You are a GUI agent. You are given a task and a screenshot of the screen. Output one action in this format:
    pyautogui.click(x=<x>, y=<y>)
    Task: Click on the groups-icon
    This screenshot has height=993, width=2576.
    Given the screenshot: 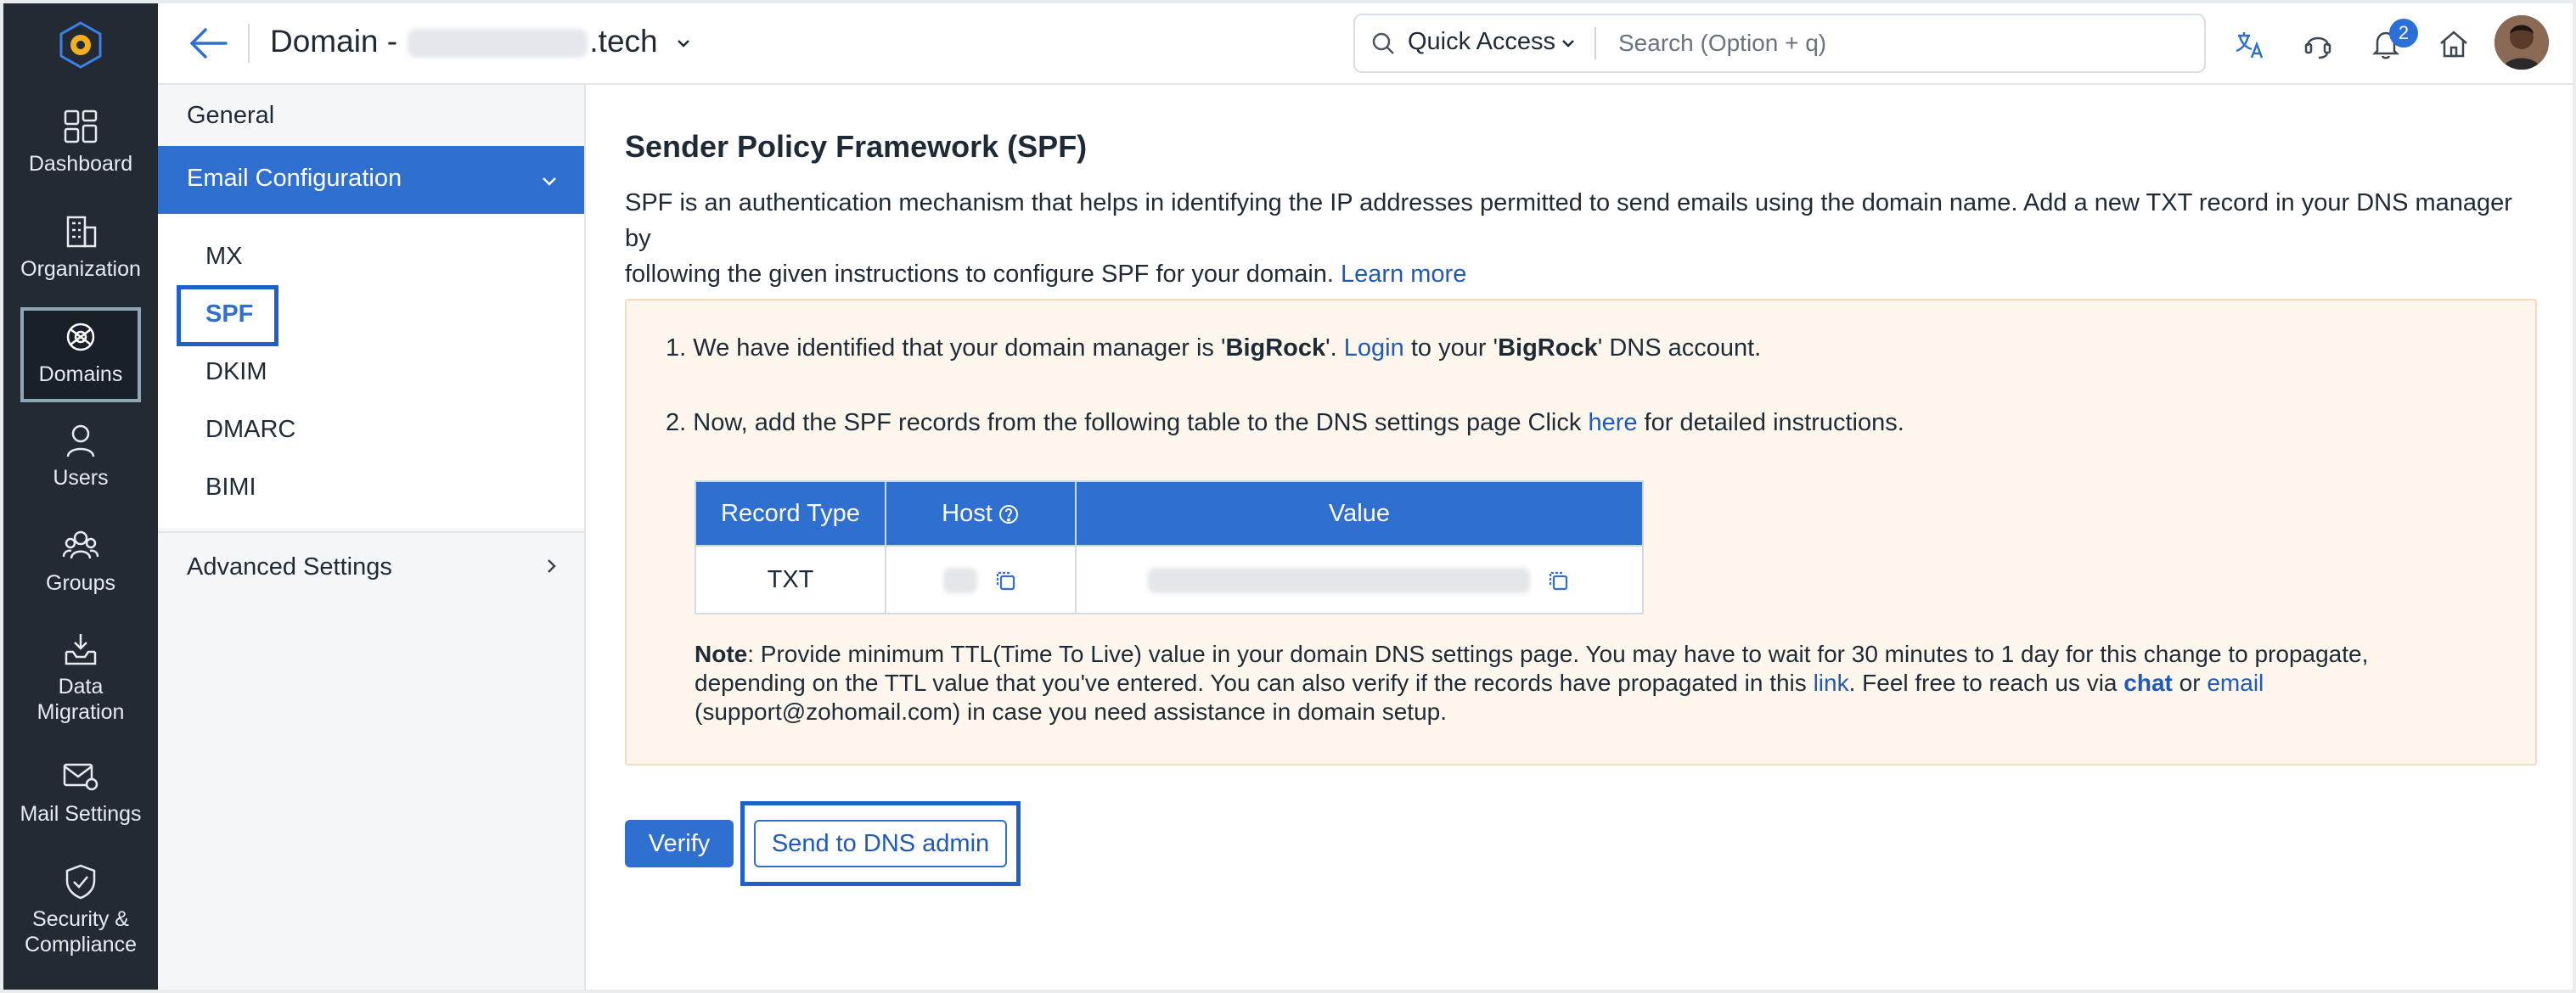 What is the action you would take?
    pyautogui.click(x=80, y=544)
    